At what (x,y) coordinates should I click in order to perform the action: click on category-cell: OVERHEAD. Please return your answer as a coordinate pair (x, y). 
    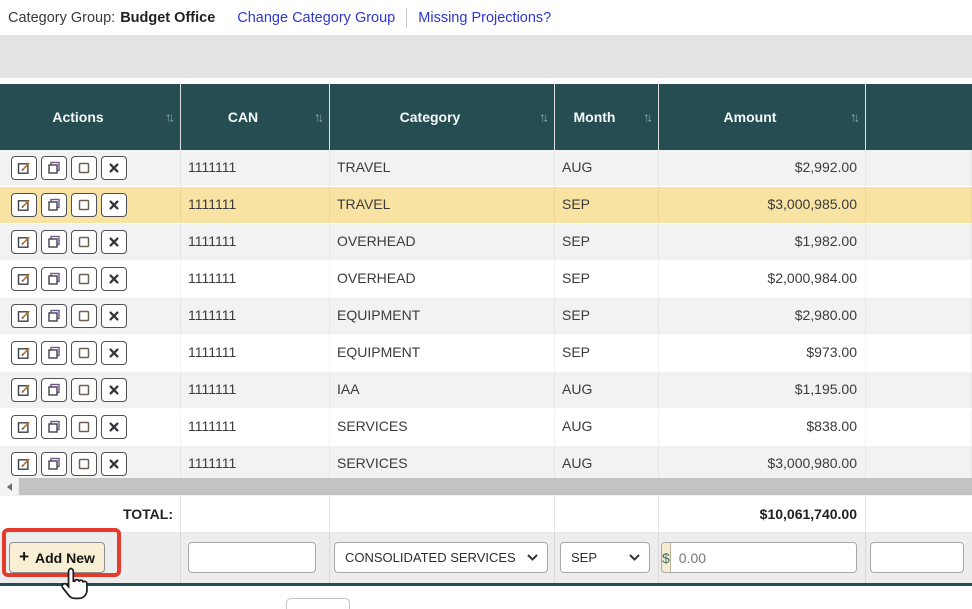
    Looking at the image, I should click on (442, 279).